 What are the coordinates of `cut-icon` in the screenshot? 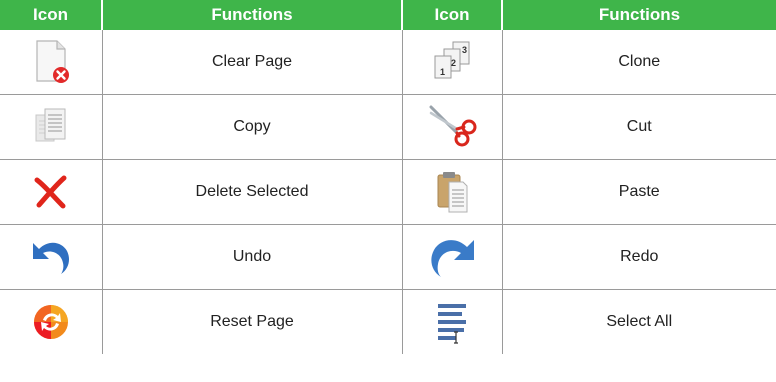 It's located at (453, 126).